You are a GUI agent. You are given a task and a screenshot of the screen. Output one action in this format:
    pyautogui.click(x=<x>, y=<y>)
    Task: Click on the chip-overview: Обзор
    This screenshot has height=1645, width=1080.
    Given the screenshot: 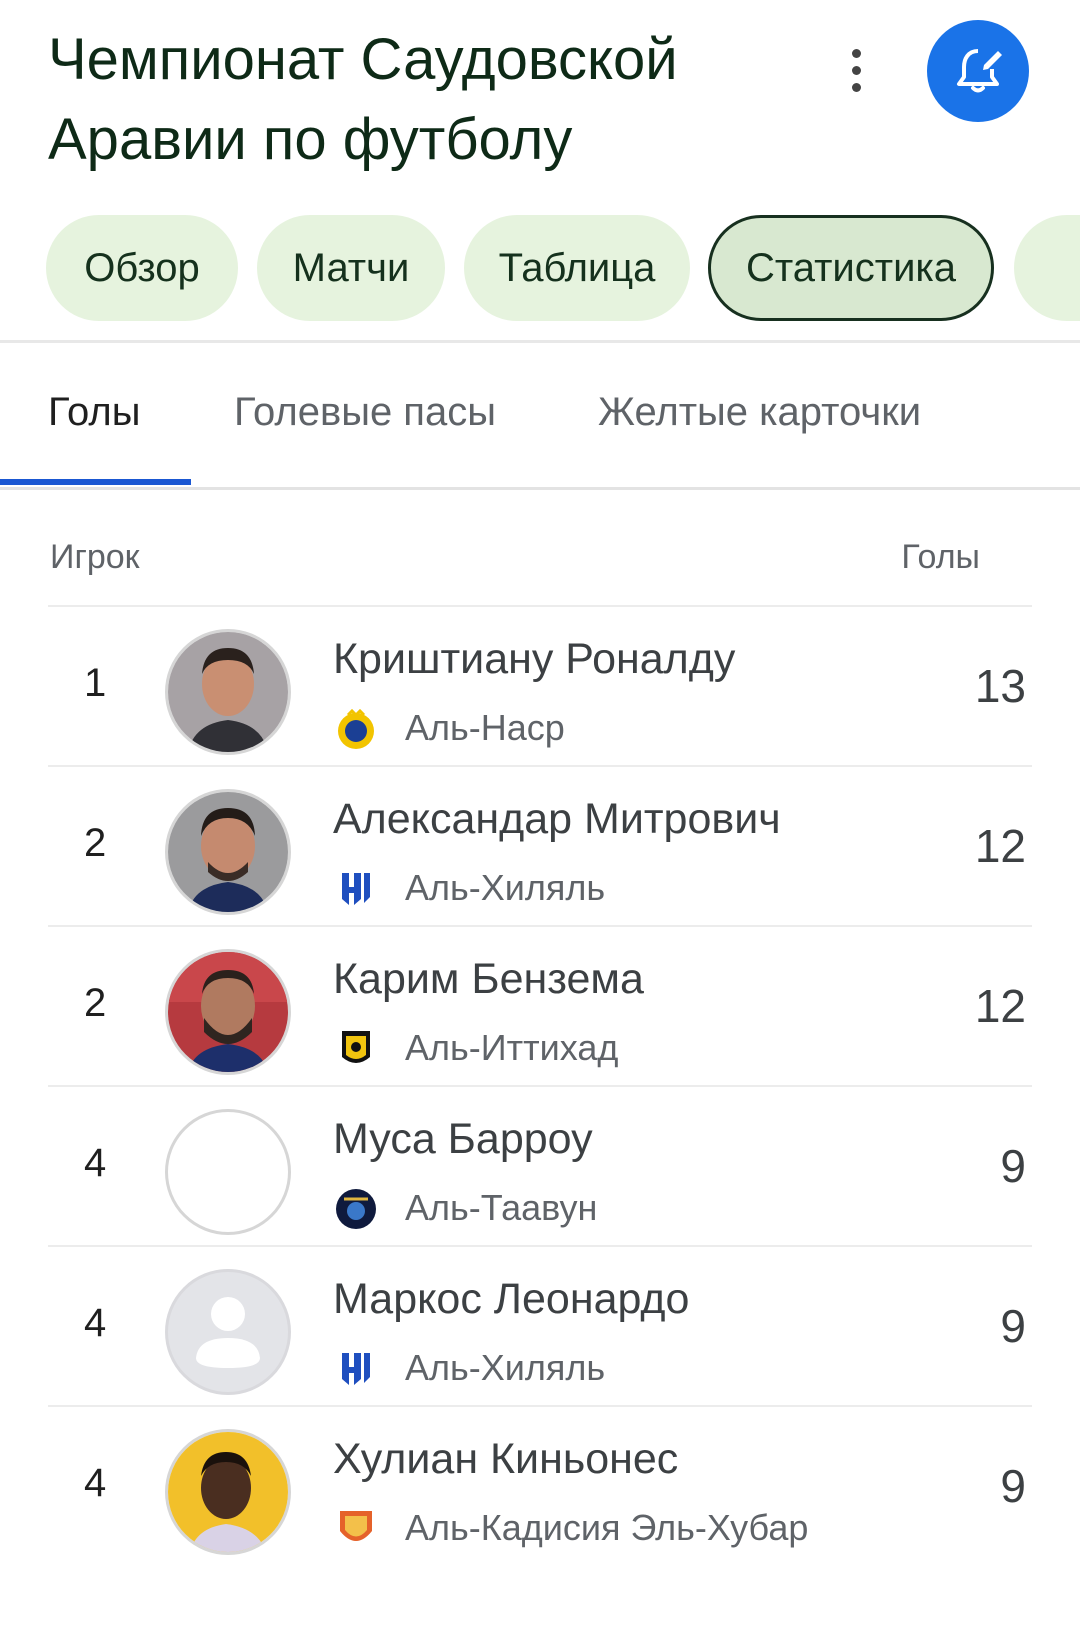 What is the action you would take?
    pyautogui.click(x=142, y=268)
    